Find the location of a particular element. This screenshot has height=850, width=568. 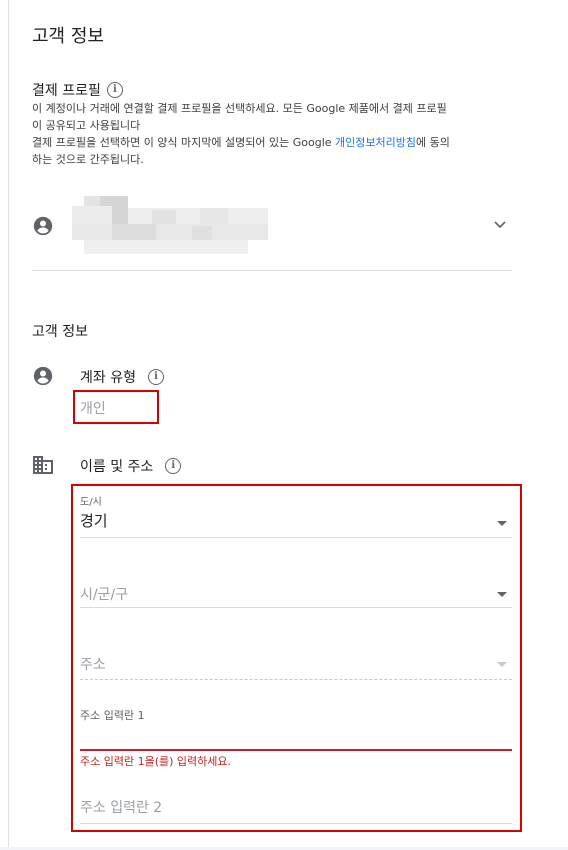

city-select: 시/군/구 is located at coordinates (104, 594).